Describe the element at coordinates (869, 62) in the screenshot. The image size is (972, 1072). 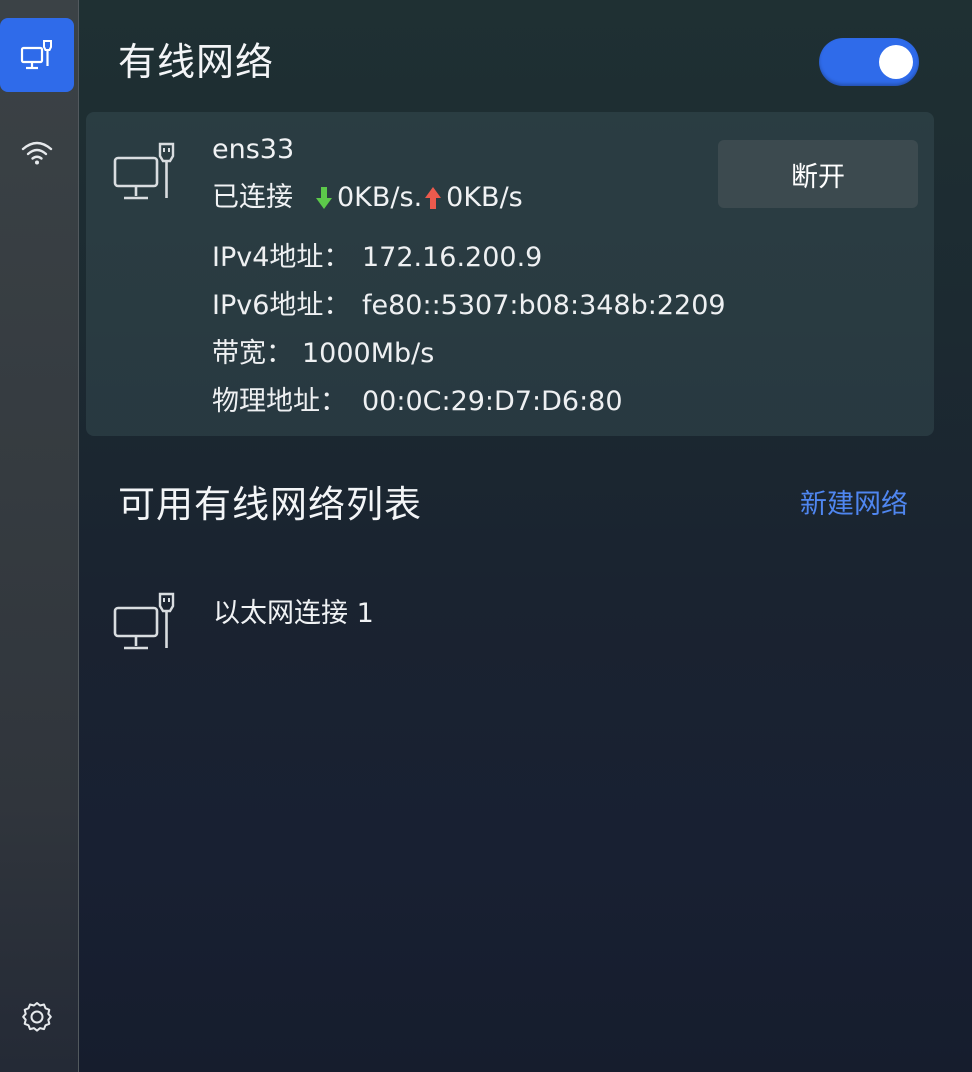
I see `wired-network-toggle` at that location.